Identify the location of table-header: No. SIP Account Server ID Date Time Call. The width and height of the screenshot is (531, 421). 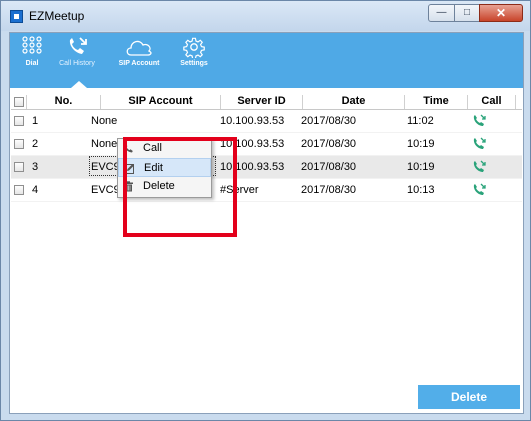
(266, 102).